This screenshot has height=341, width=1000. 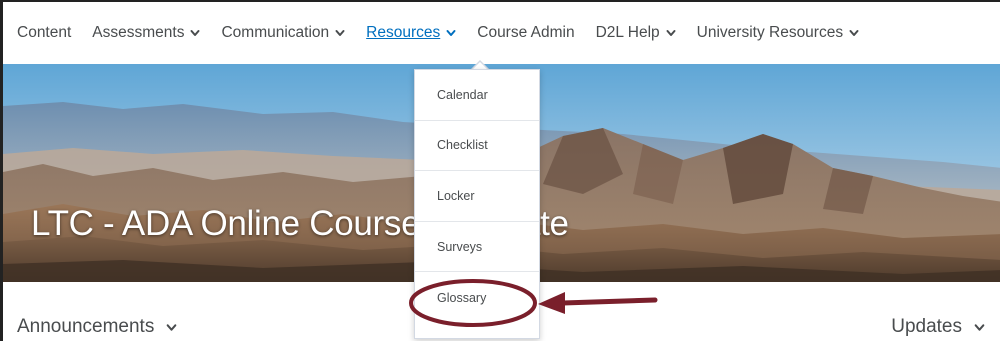 I want to click on menu-item-calendar: Calendar, so click(x=477, y=95).